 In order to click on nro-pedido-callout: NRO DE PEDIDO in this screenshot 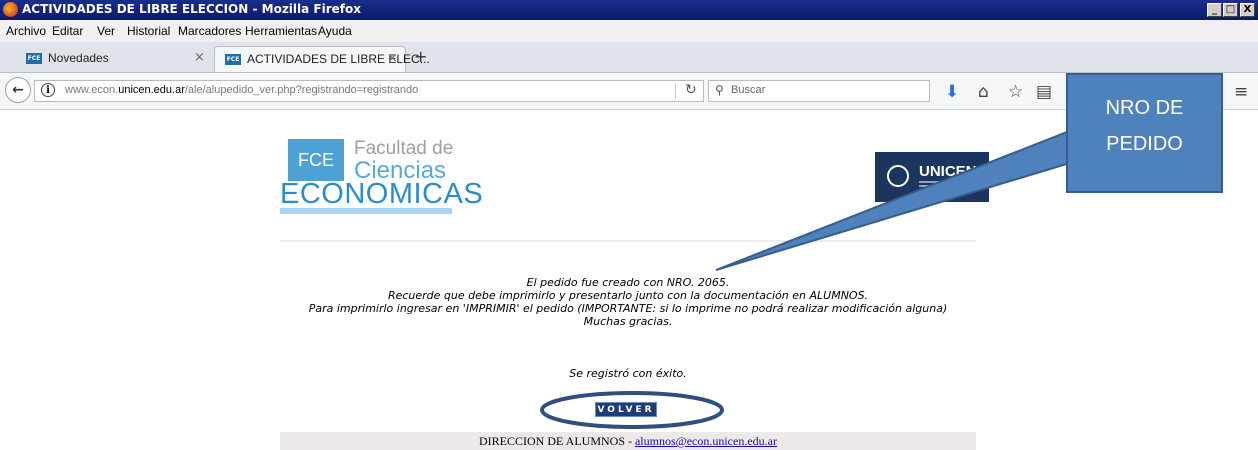, I will do `click(1144, 133)`.